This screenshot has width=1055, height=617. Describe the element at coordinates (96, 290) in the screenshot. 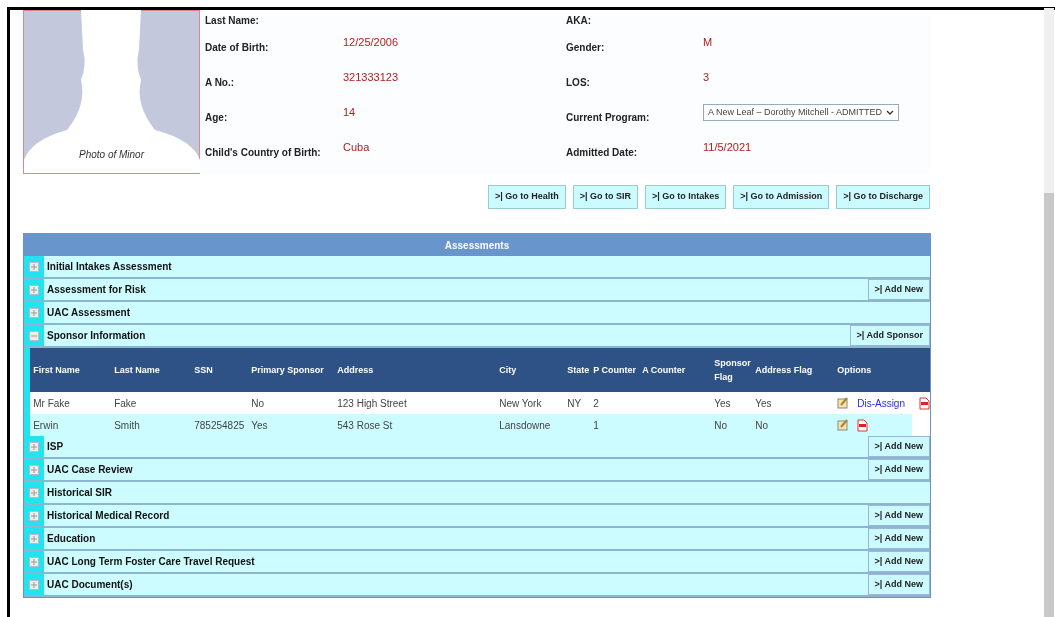

I see `section-title: Assessment for Risk` at that location.